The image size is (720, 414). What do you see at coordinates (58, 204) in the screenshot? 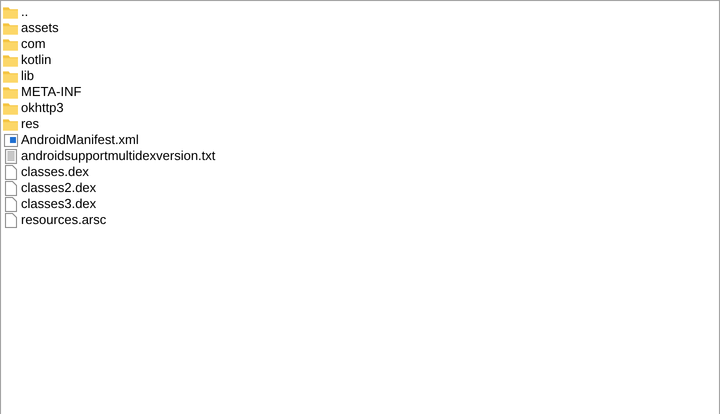
I see `file-name: classes3.dex` at bounding box center [58, 204].